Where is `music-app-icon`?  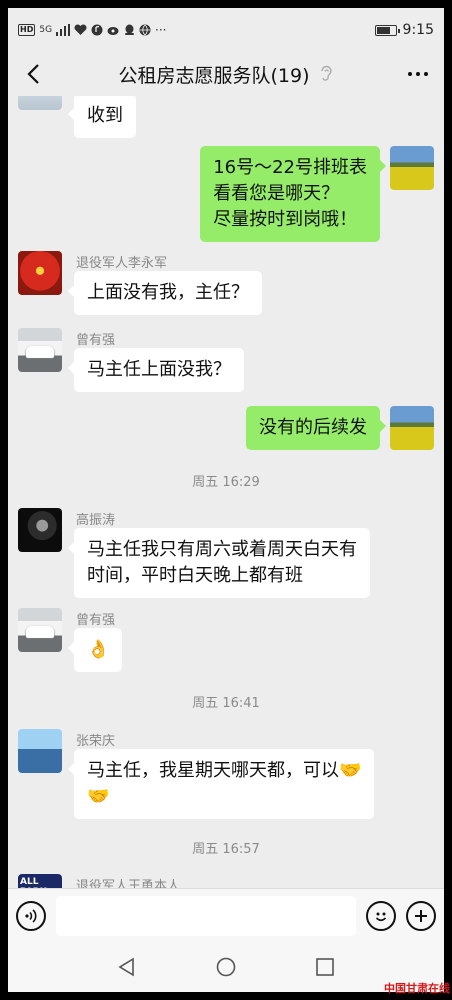 music-app-icon is located at coordinates (97, 30).